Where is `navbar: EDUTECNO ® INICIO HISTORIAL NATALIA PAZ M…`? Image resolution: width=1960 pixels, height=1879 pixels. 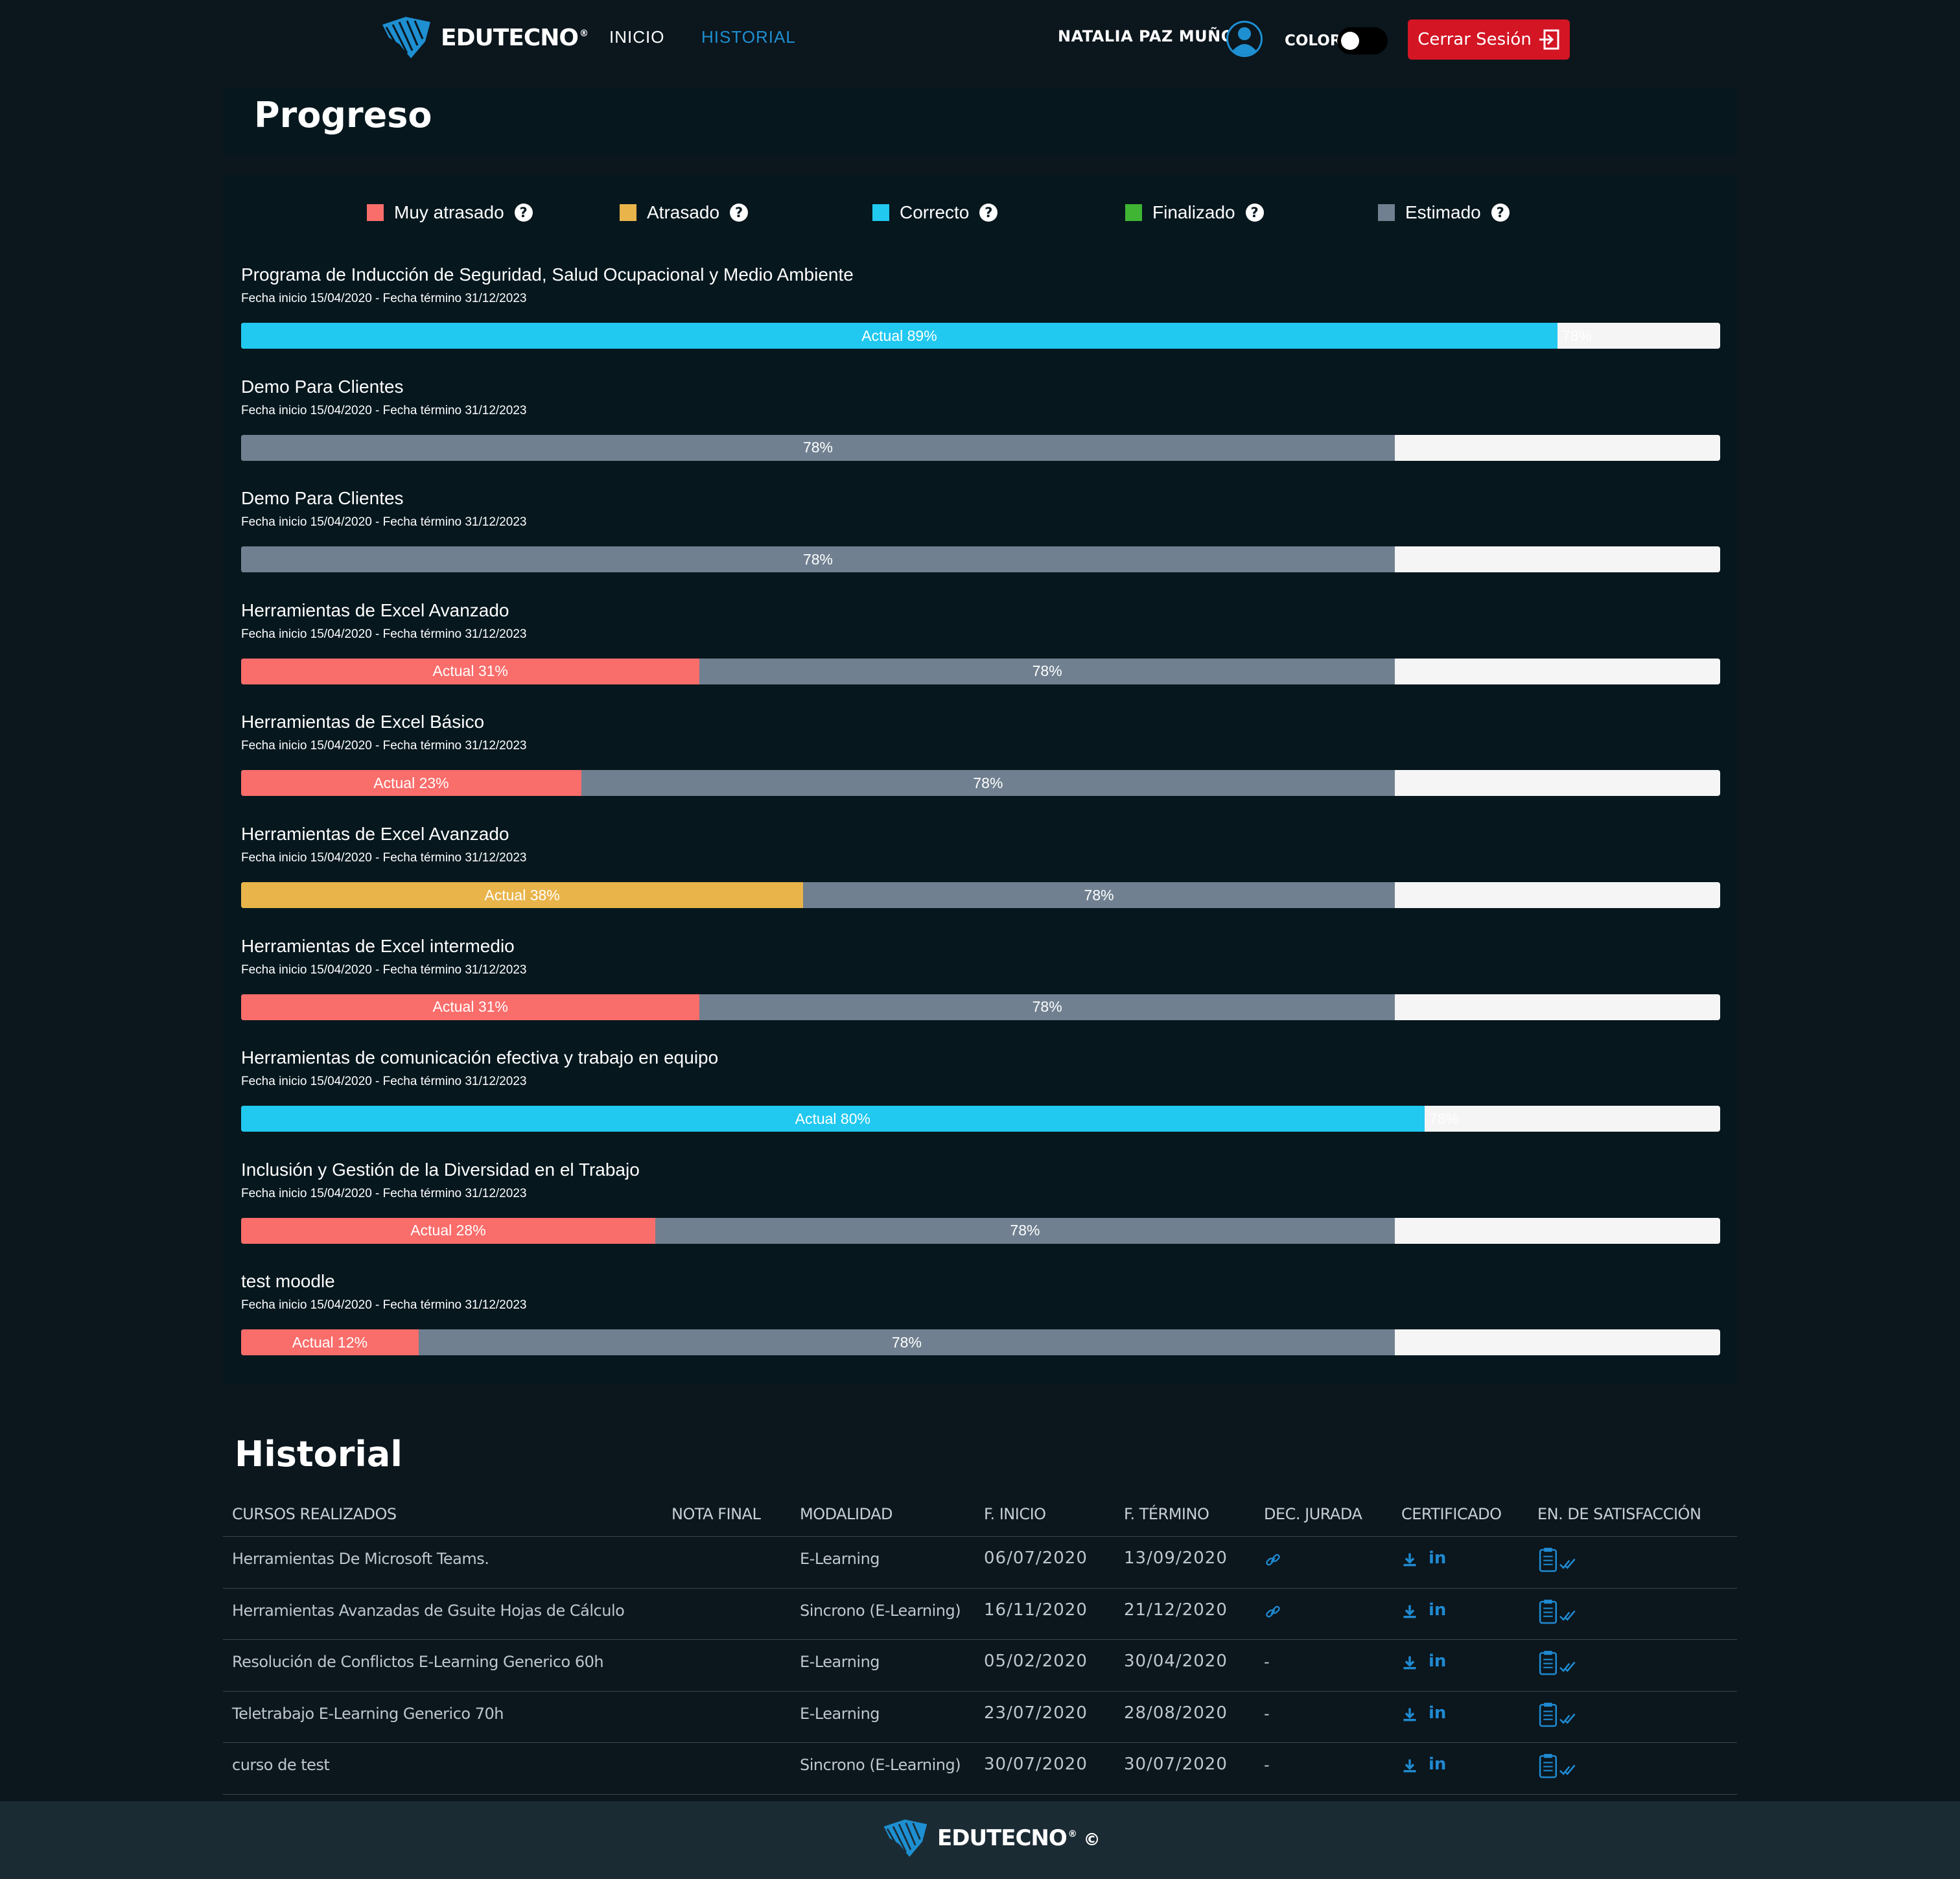 navbar: EDUTECNO ® INICIO HISTORIAL NATALIA PAZ M… is located at coordinates (980, 39).